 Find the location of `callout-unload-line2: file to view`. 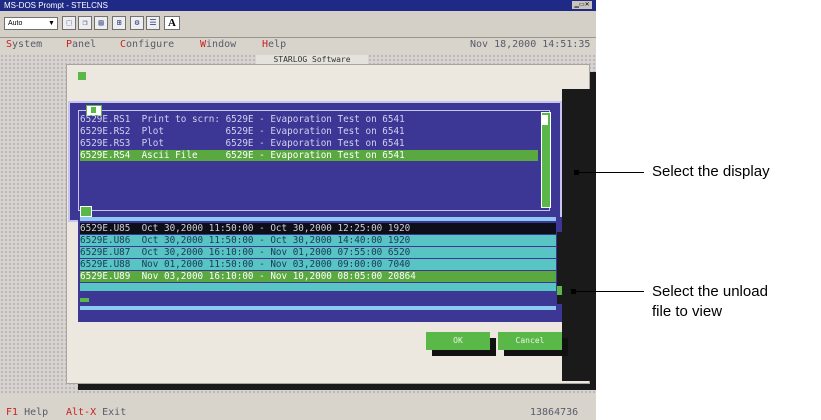

callout-unload-line2: file to view is located at coordinates (687, 311).